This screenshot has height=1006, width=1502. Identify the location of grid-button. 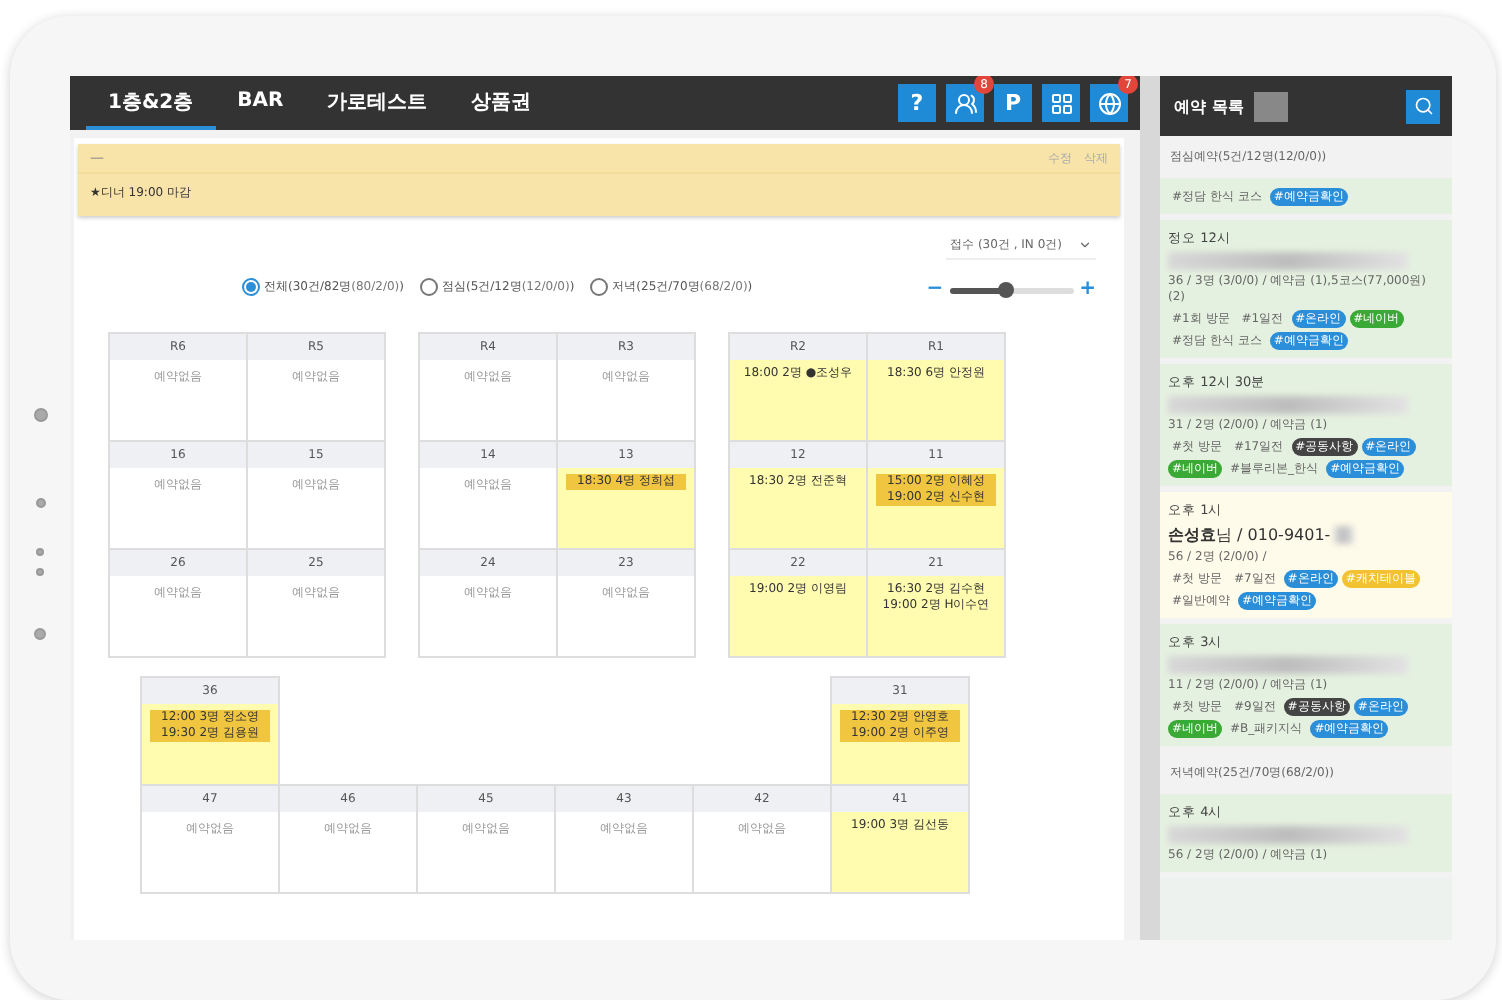
(1061, 103).